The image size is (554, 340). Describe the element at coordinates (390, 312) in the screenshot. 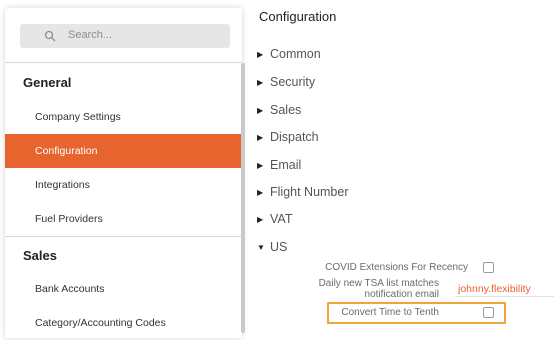

I see `setting-label-convert-time: Convert Time to Tenth` at that location.